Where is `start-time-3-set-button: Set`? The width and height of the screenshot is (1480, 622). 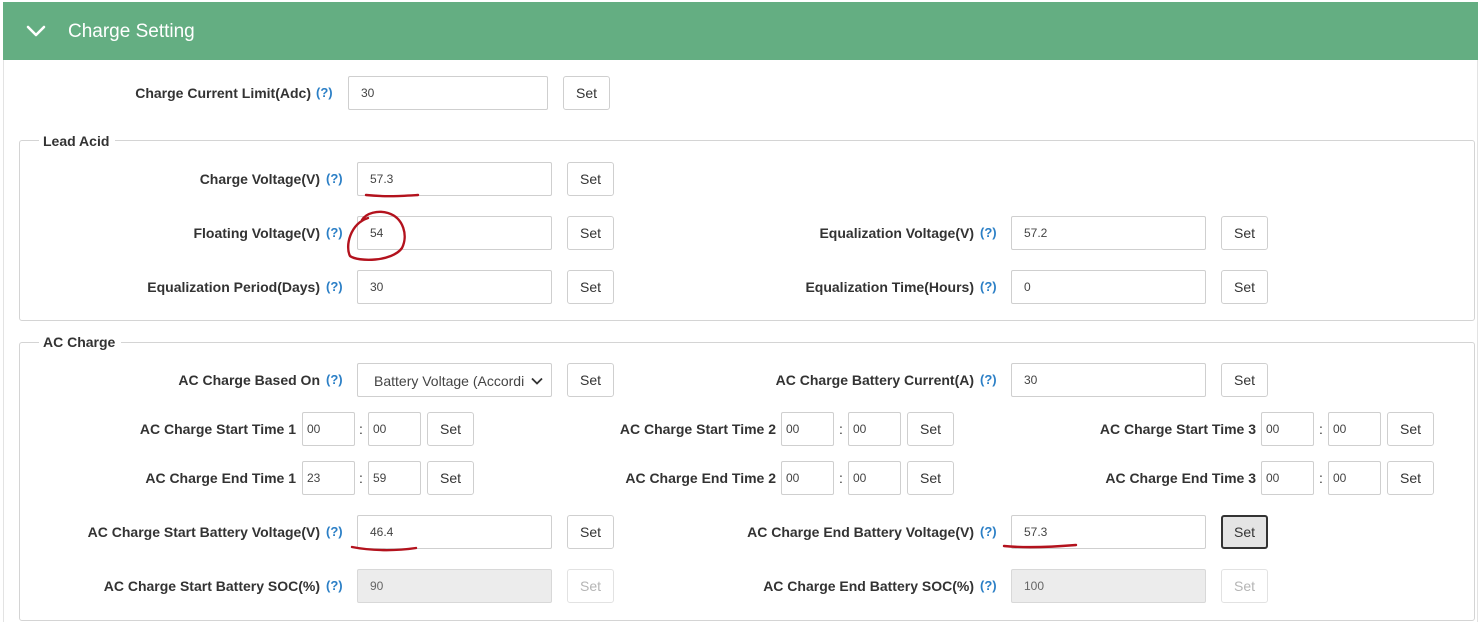 start-time-3-set-button: Set is located at coordinates (1410, 429).